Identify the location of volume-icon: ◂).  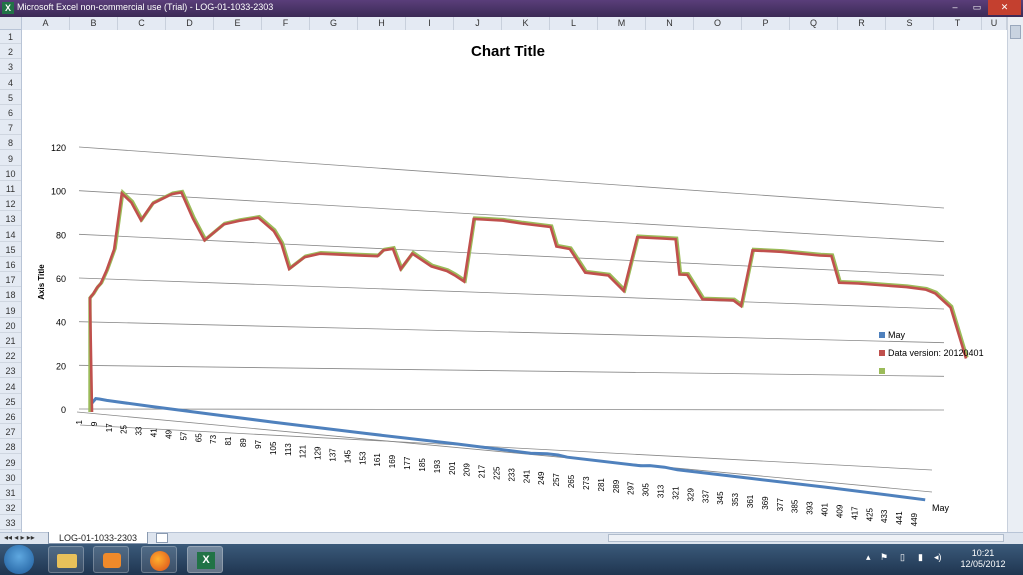
(938, 557).